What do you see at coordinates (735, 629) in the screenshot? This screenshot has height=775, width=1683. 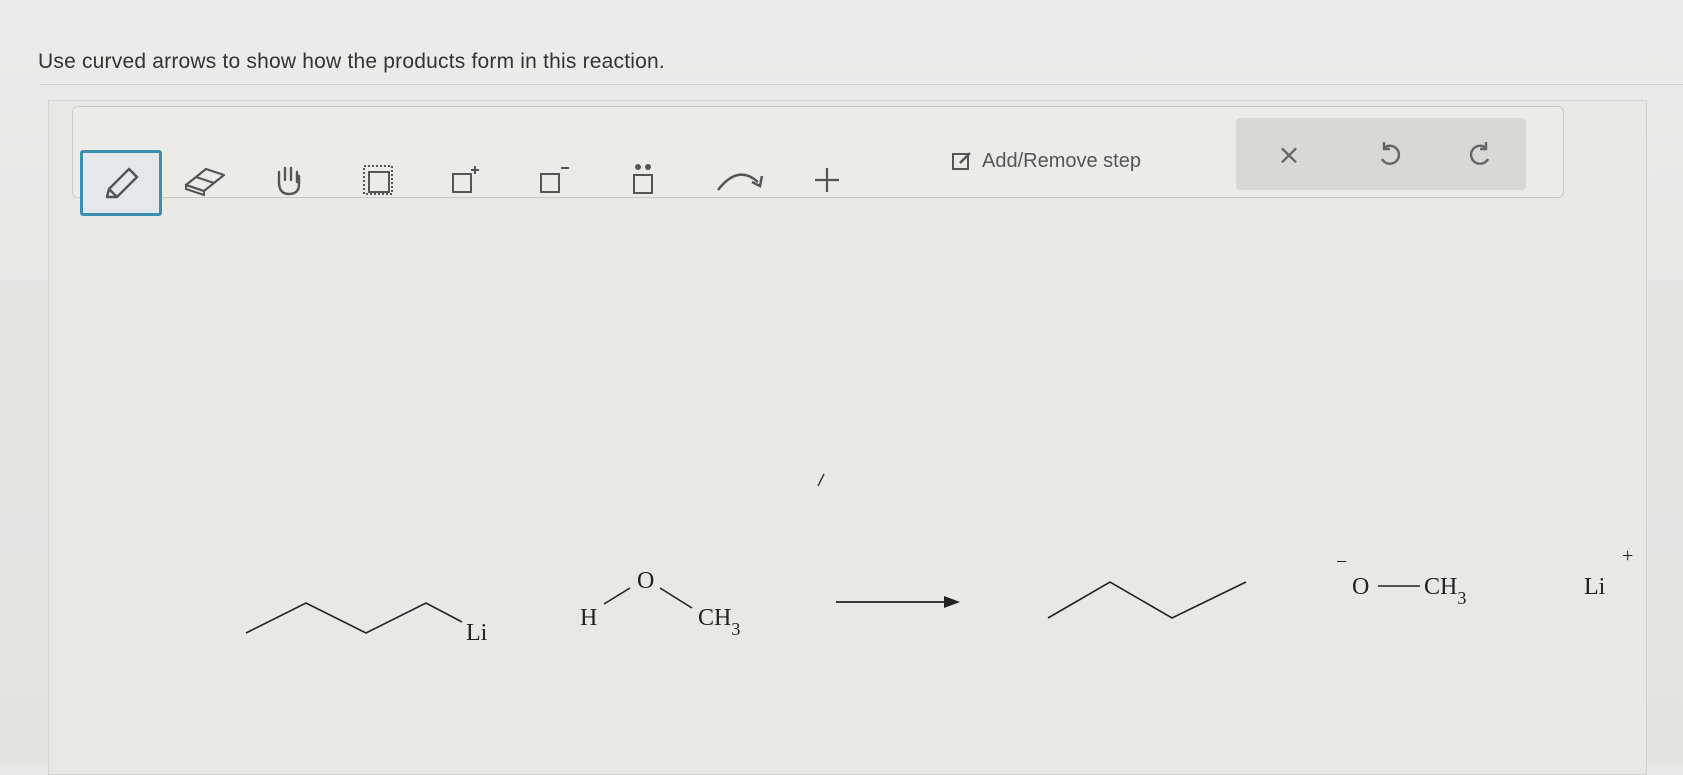 I see `ch3-subscript: 3` at bounding box center [735, 629].